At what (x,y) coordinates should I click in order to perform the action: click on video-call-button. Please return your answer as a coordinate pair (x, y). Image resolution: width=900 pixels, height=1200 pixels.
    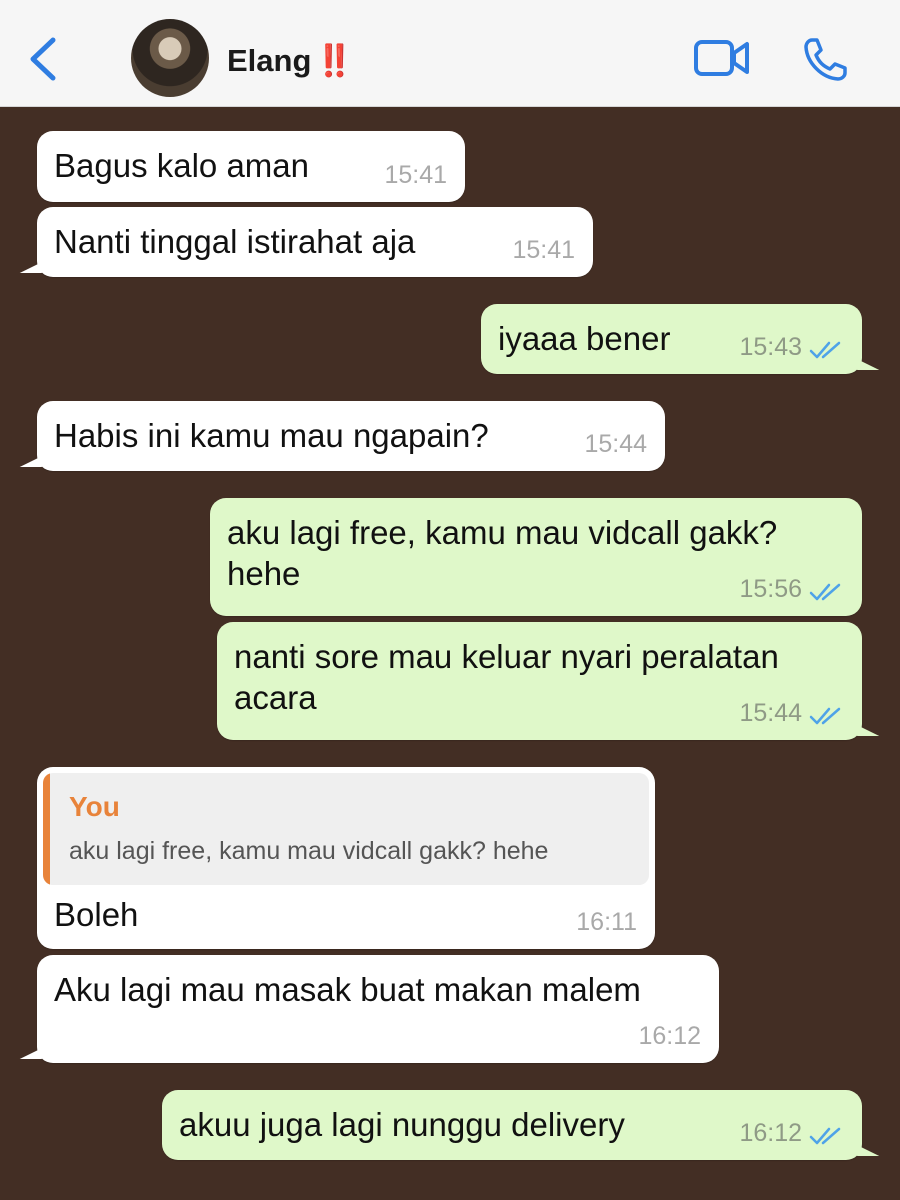
    Looking at the image, I should click on (722, 60).